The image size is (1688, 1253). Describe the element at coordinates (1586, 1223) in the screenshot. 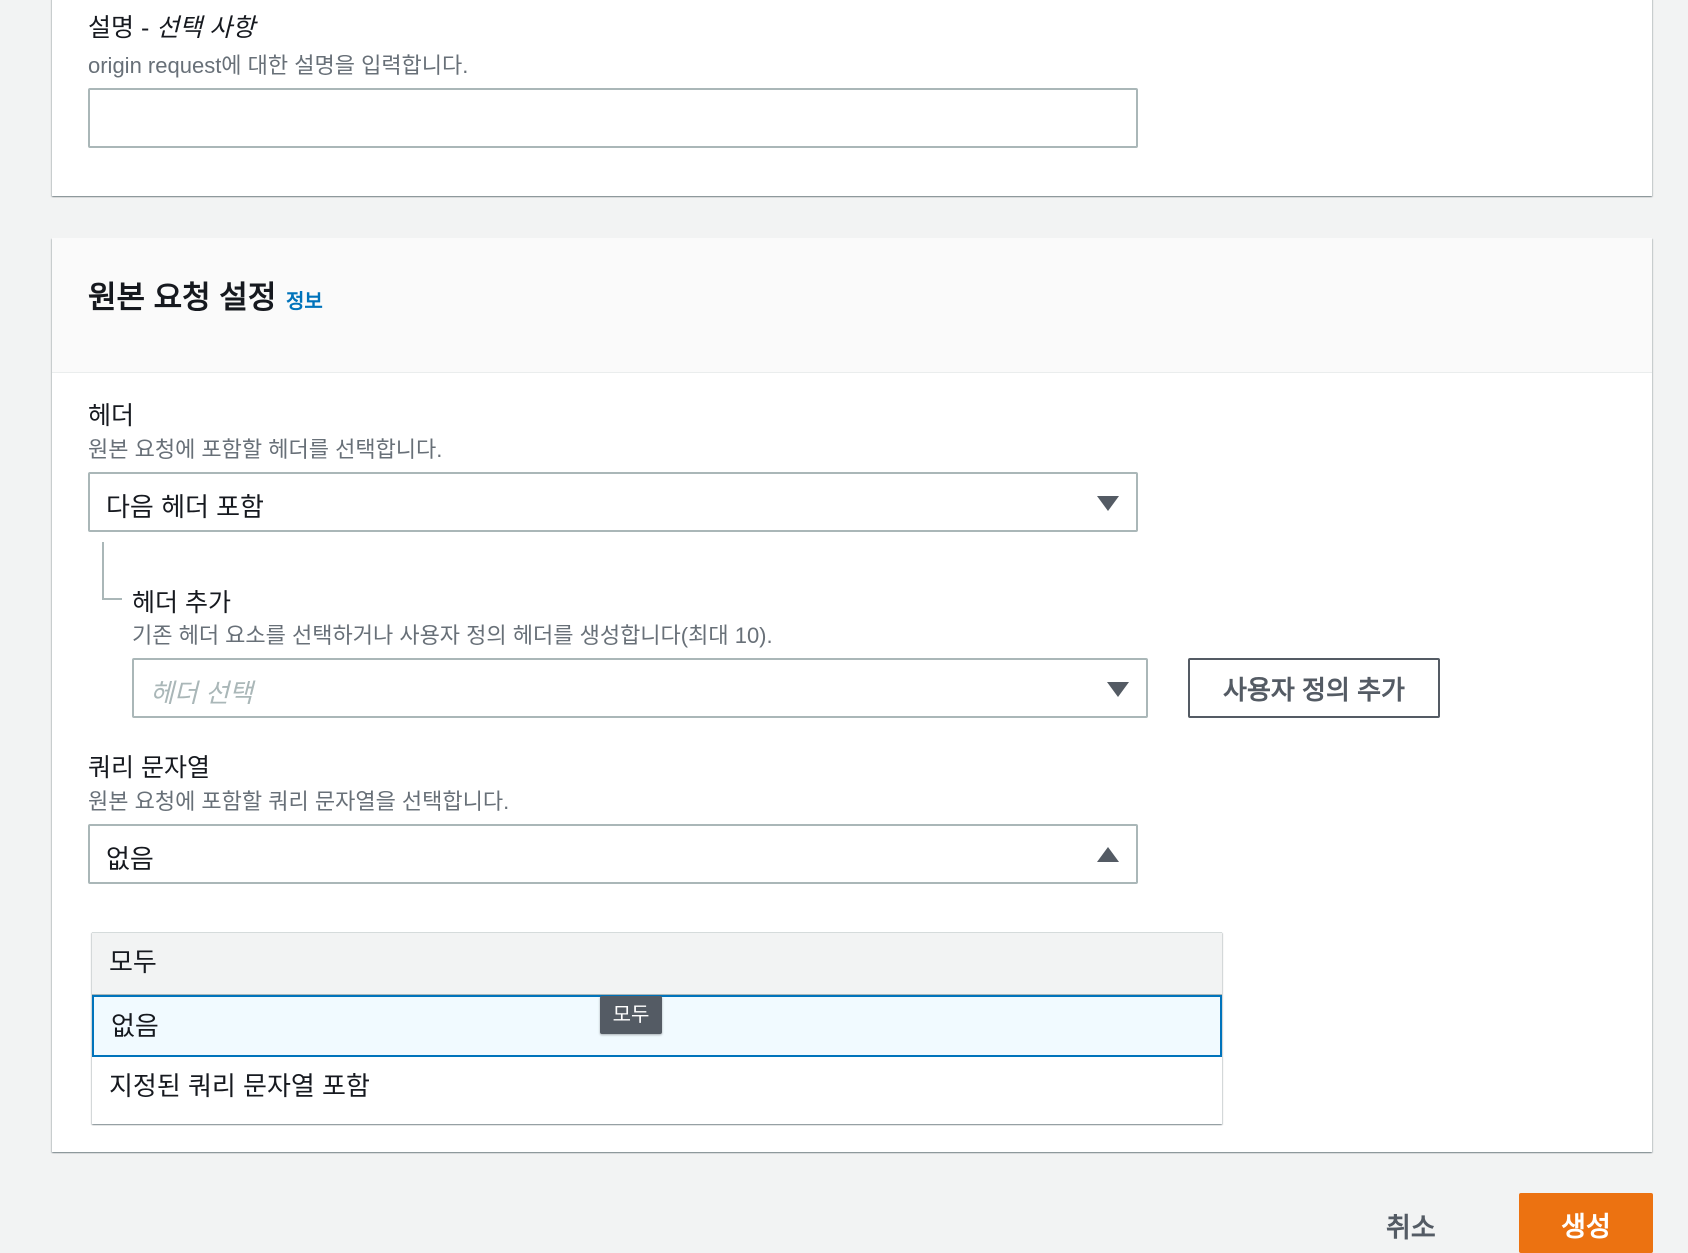

I see `create-button: 생성` at that location.